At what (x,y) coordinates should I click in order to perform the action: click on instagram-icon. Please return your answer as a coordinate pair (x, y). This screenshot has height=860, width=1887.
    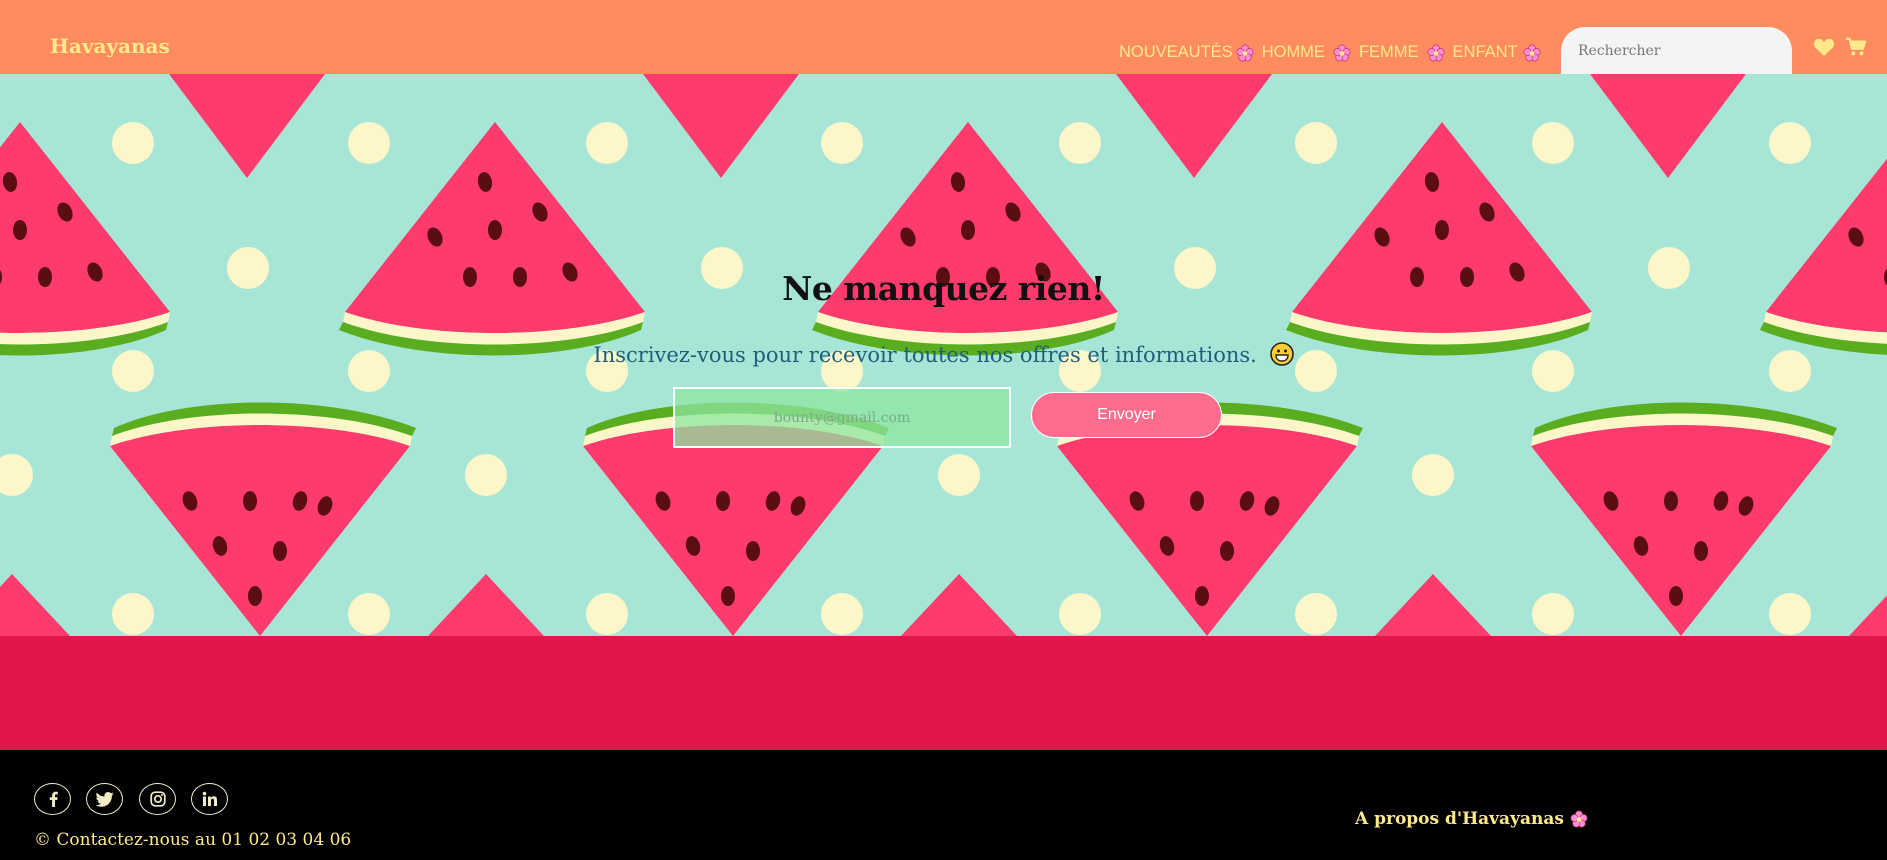
    Looking at the image, I should click on (157, 799).